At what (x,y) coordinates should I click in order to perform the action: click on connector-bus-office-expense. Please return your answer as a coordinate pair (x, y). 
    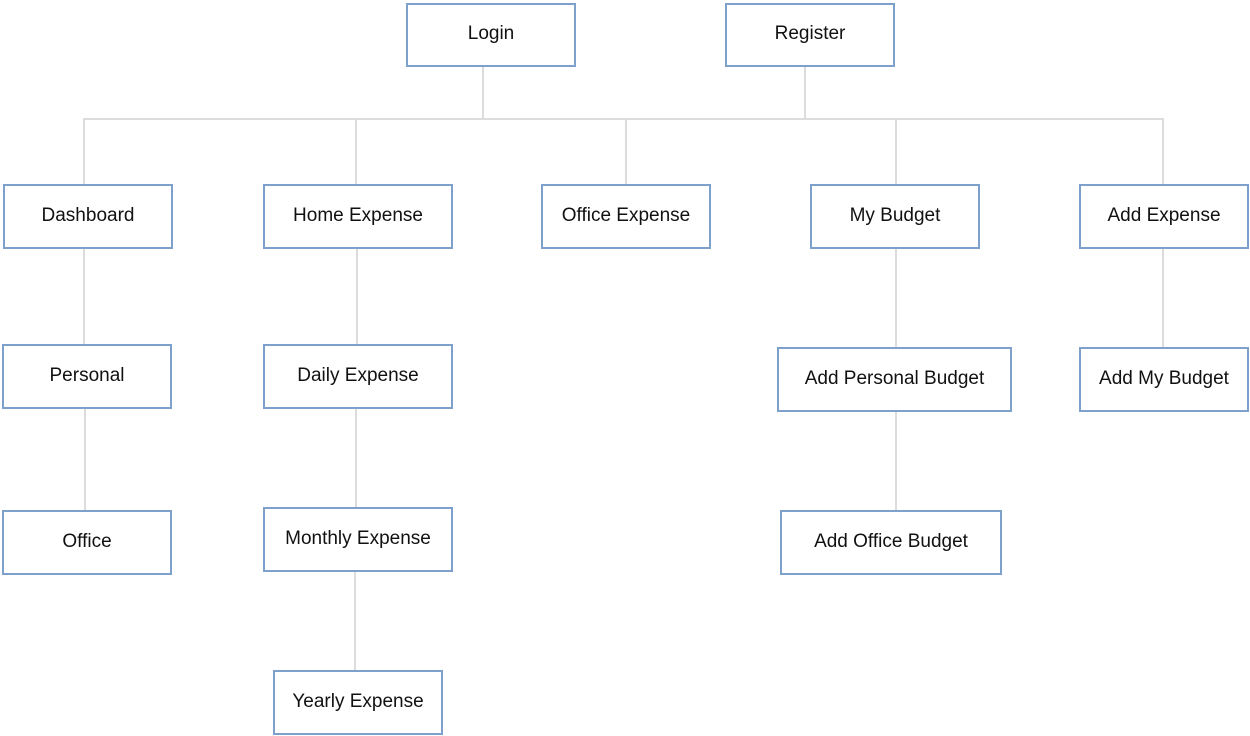
    Looking at the image, I should click on (626, 151).